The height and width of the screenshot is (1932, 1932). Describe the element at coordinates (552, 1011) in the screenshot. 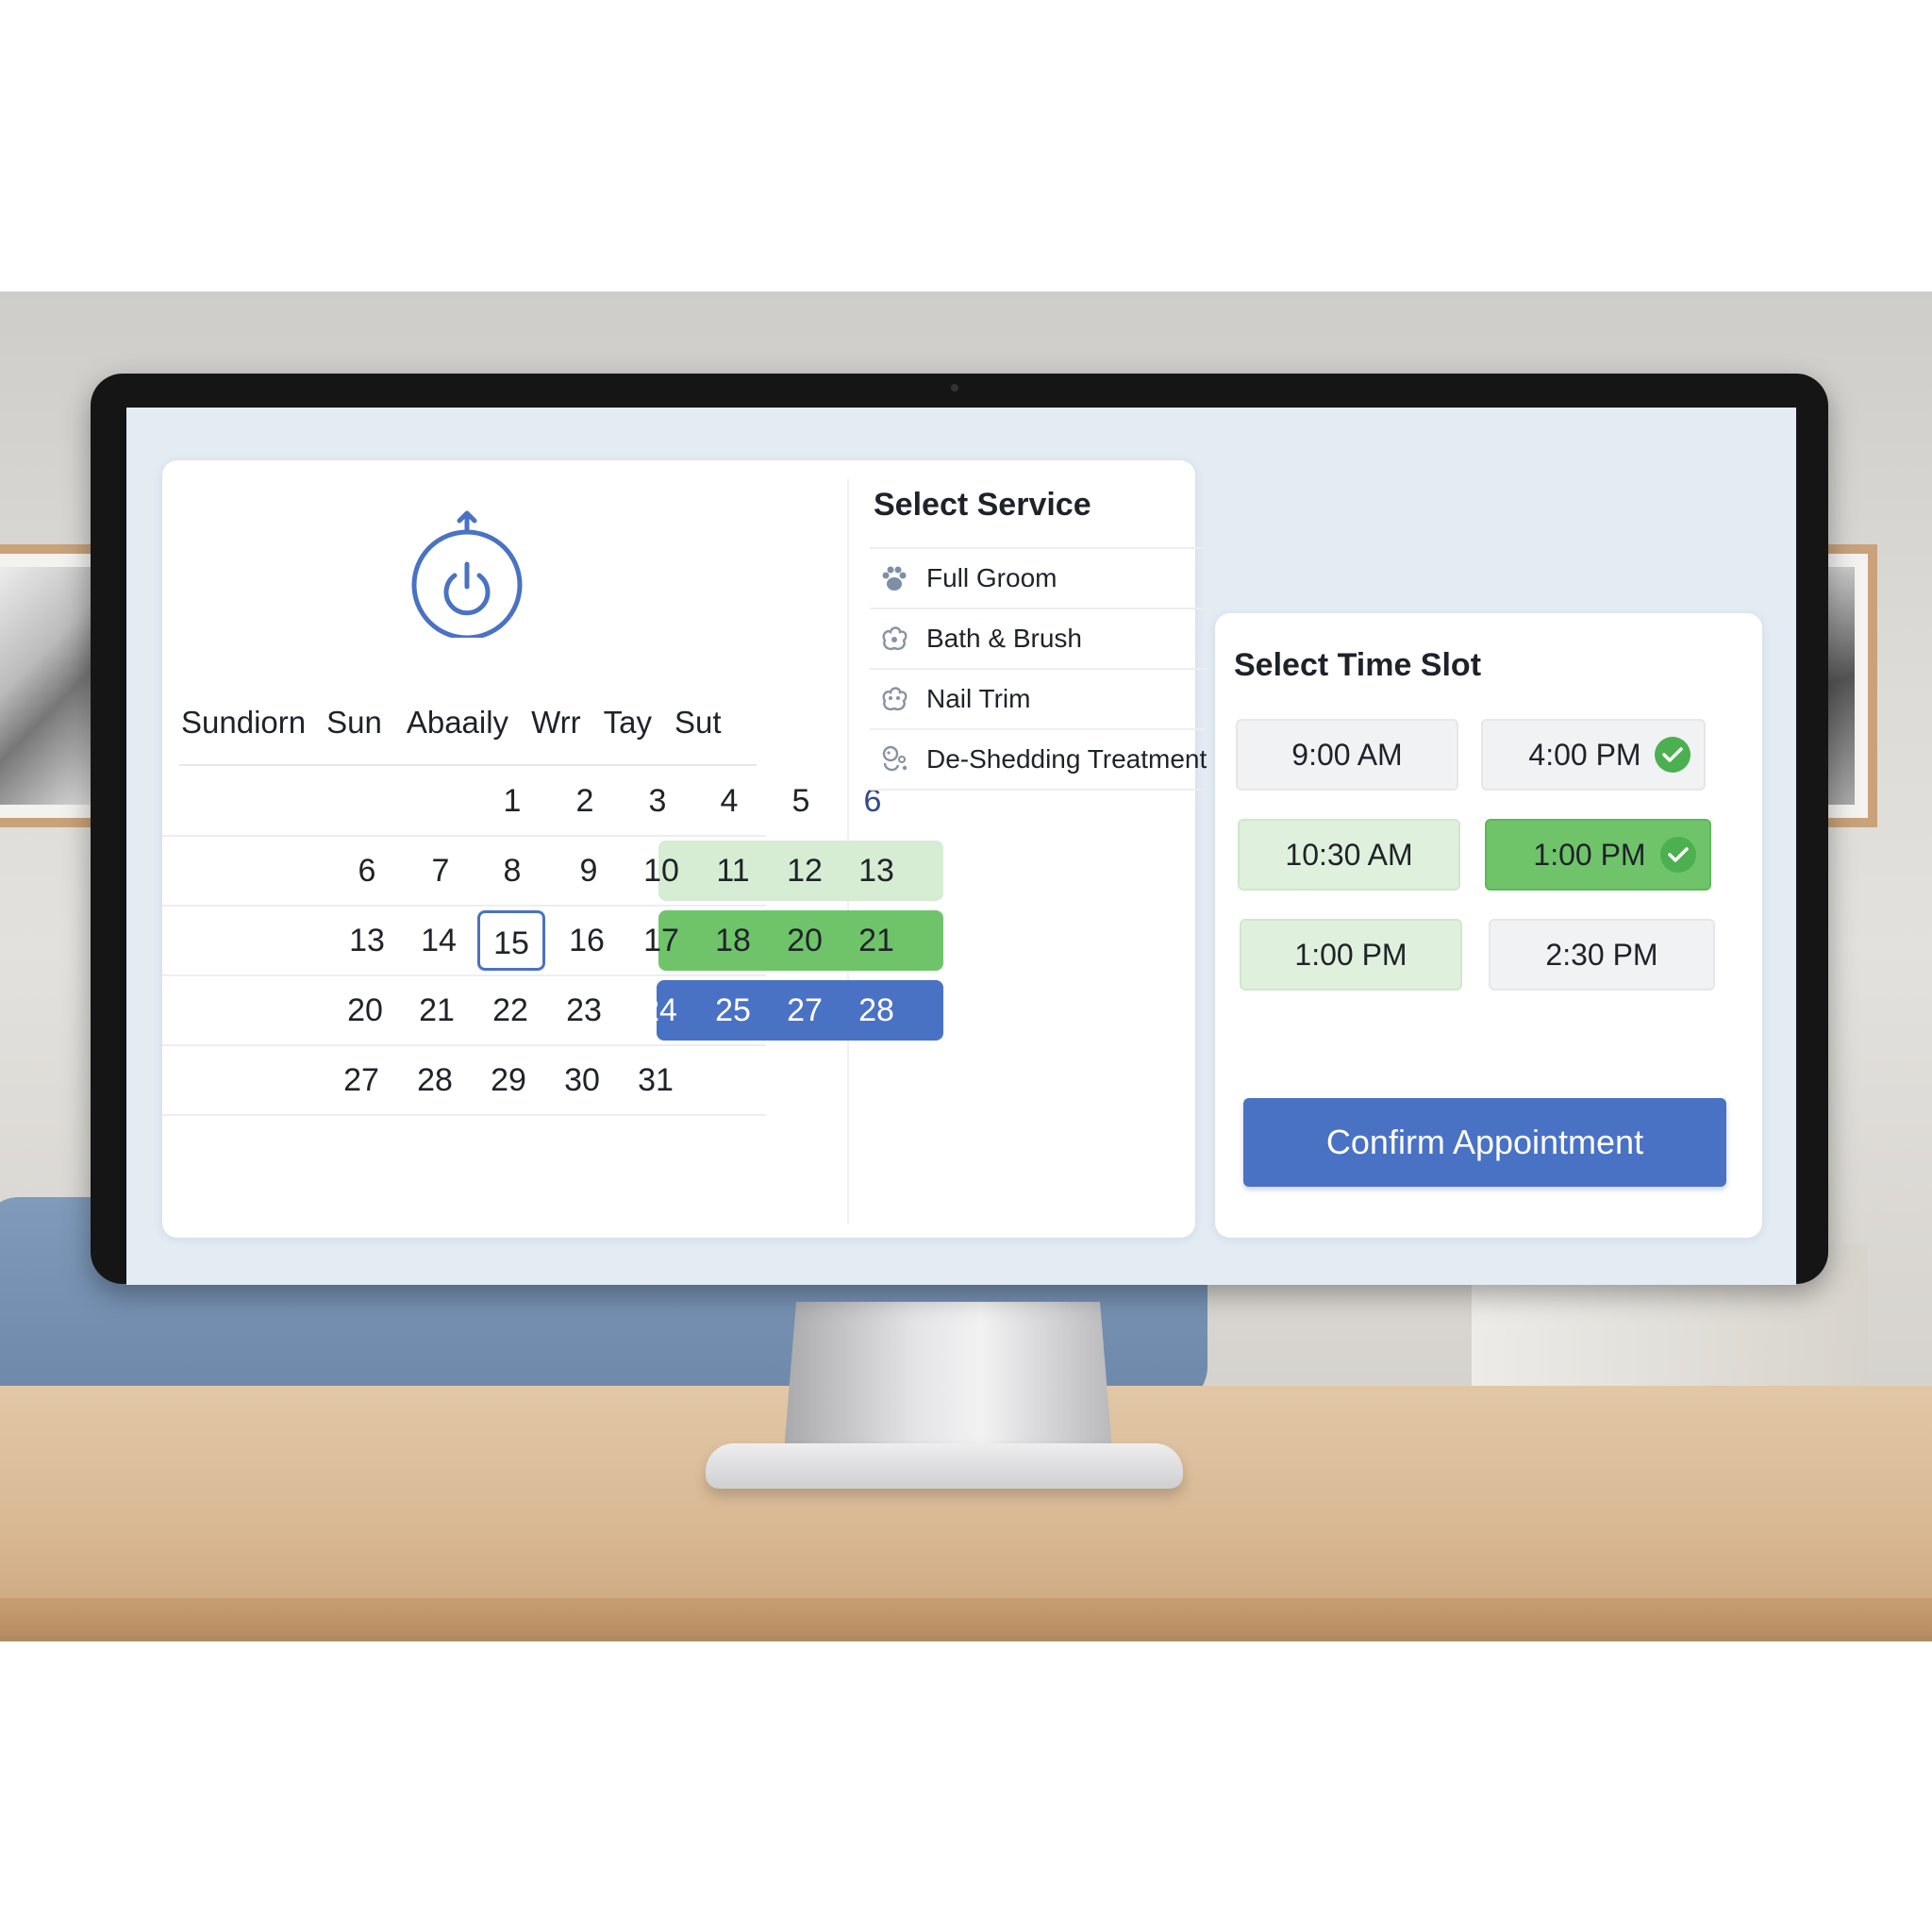

I see `calendar-week-row: 20 21 22 23 24 25 27 28` at that location.